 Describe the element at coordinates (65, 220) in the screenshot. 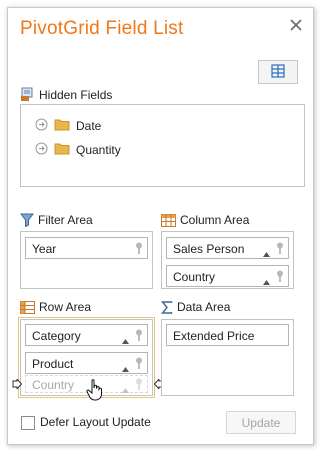

I see `filter-area-label: Filter Area` at that location.